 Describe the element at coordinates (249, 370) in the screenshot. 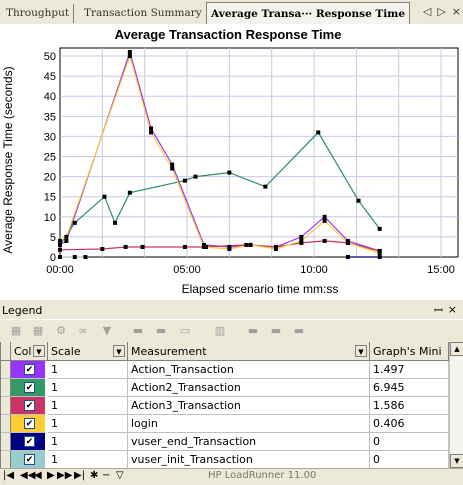

I see `measurement-cell: Action_Transaction` at that location.